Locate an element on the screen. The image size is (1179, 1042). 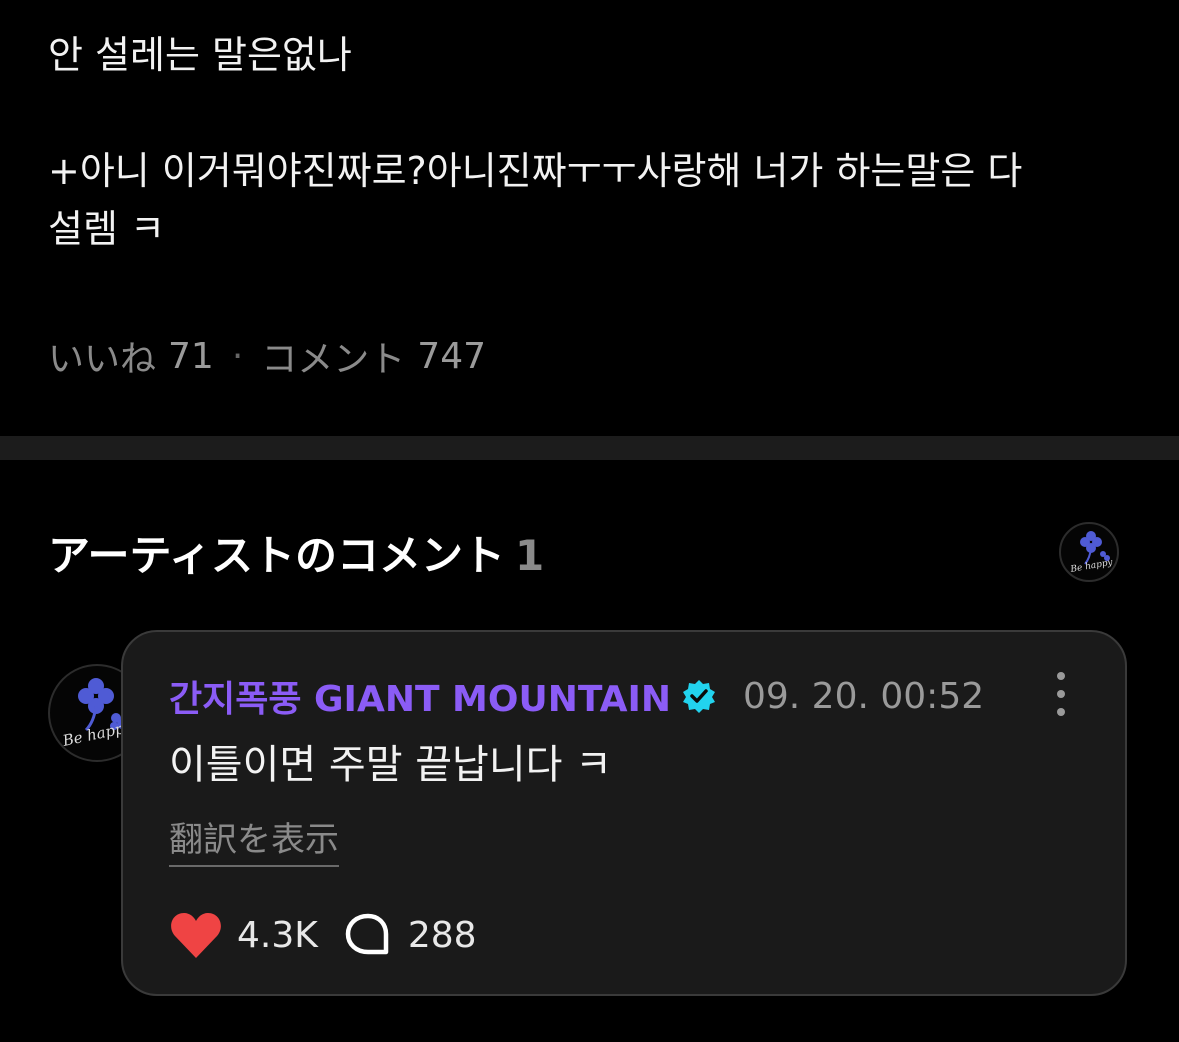
verified-badge-icon is located at coordinates (698, 696).